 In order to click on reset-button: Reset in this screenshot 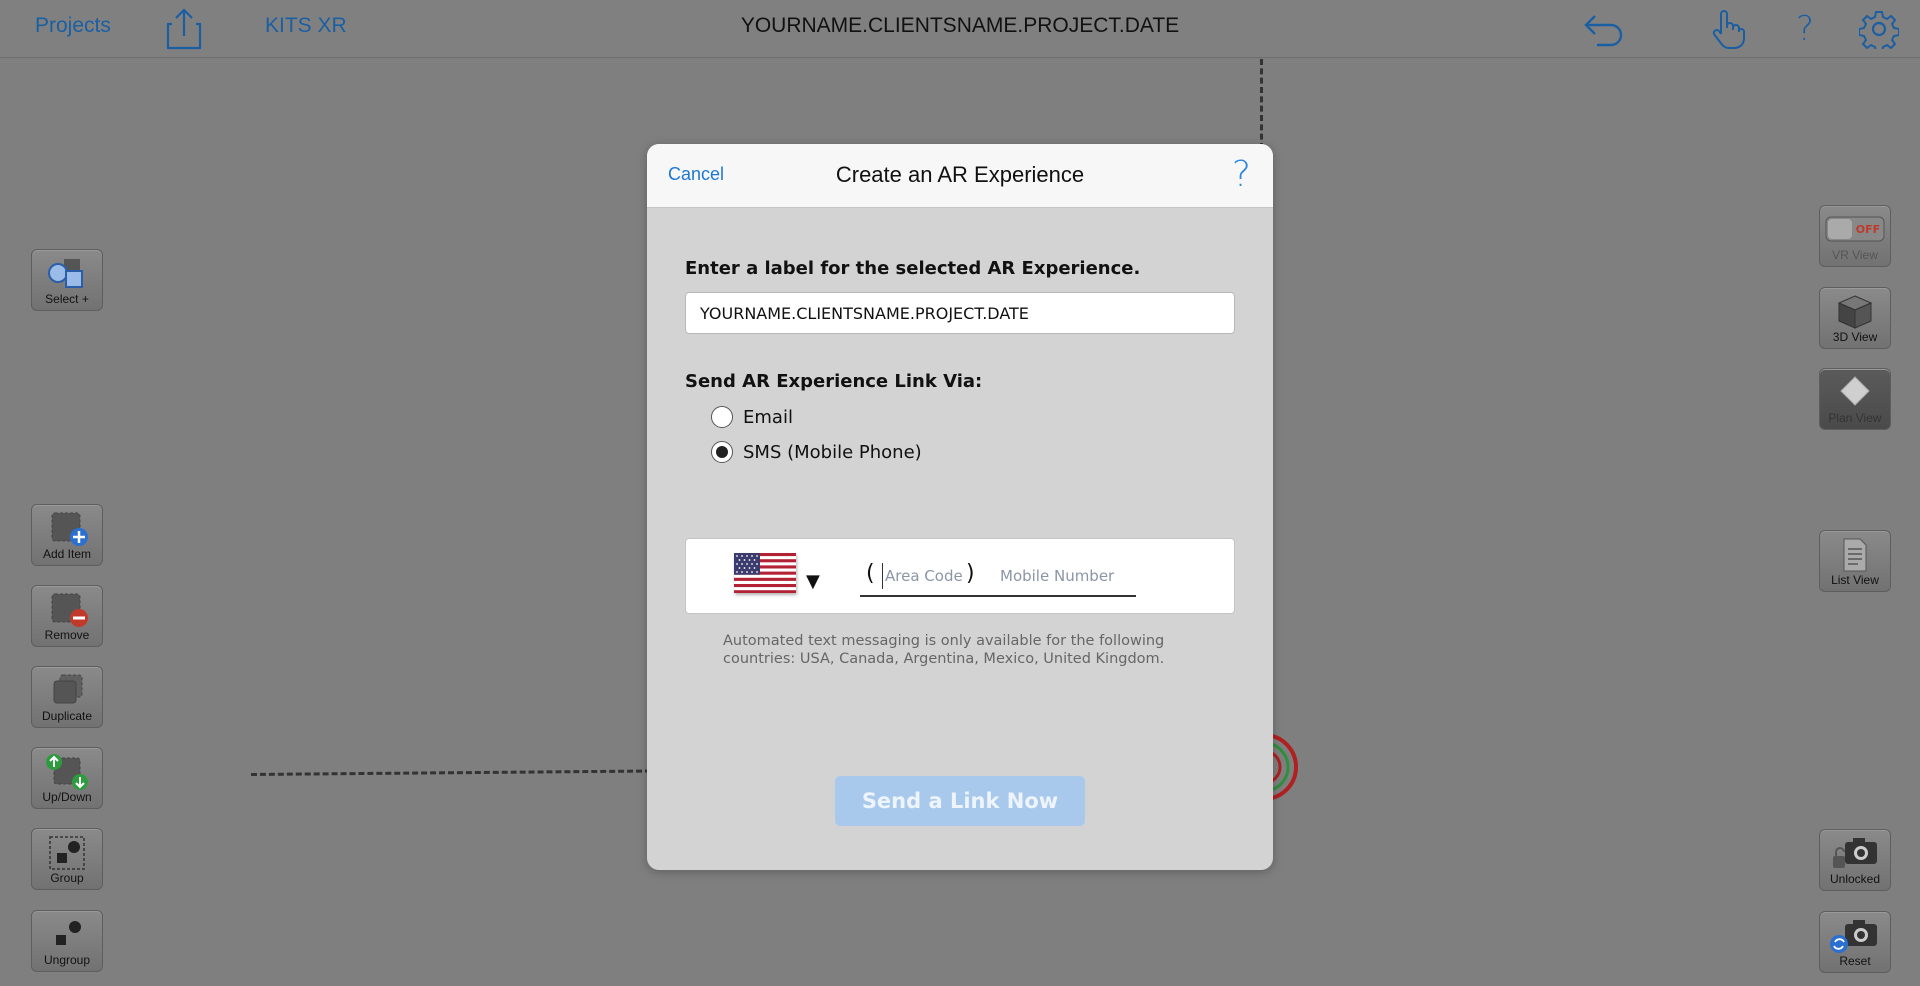, I will do `click(1855, 942)`.